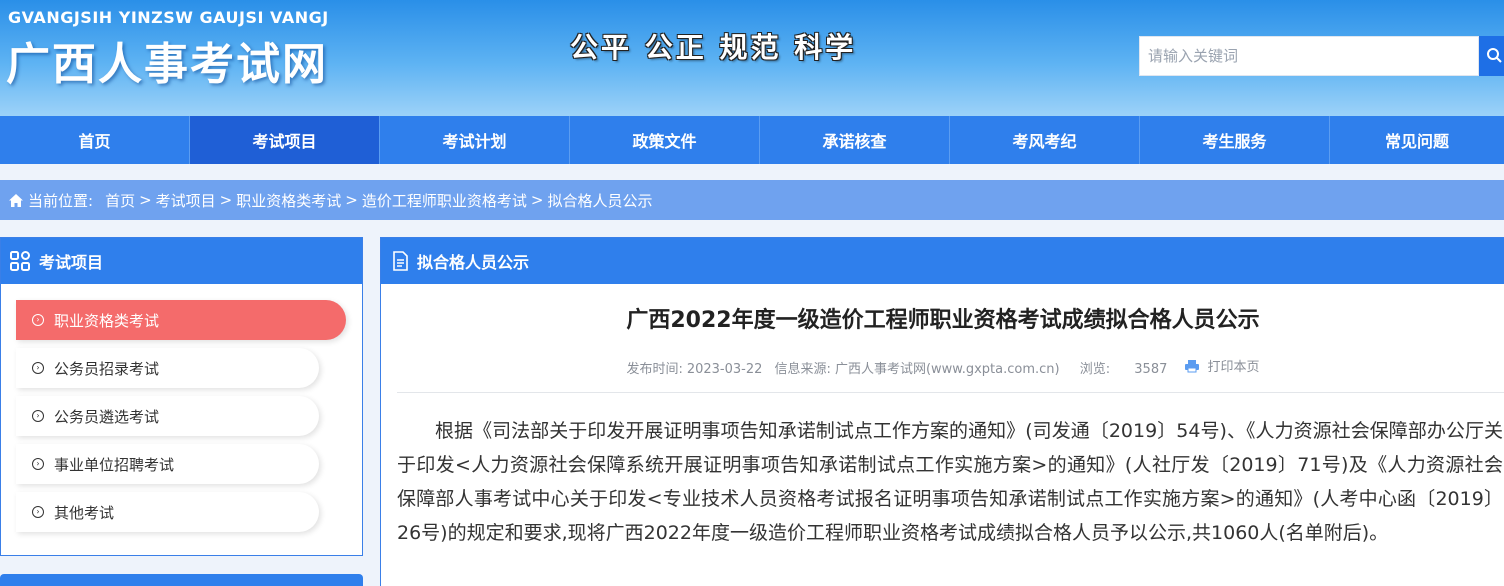 This screenshot has width=1504, height=586. What do you see at coordinates (61, 200) in the screenshot?
I see `breadcrumb-label: 当前位置:` at bounding box center [61, 200].